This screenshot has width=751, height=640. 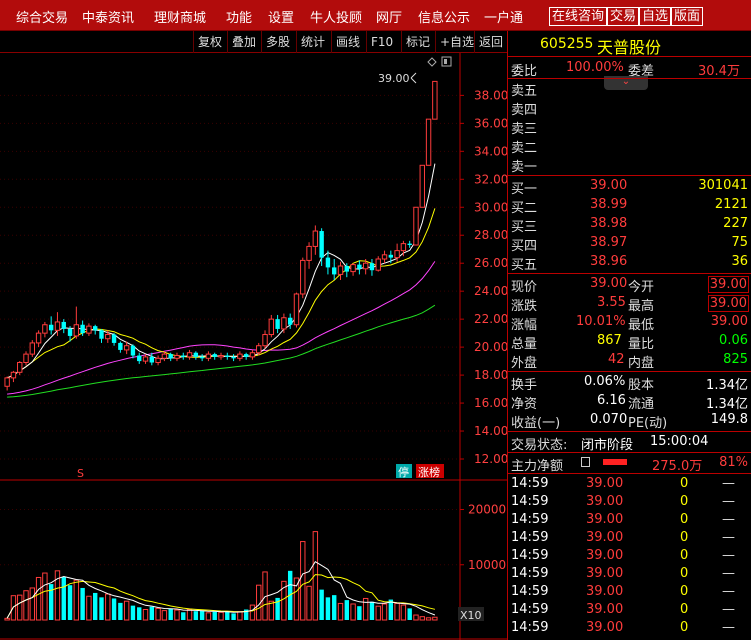 I want to click on sell-label: 卖一, so click(x=524, y=167).